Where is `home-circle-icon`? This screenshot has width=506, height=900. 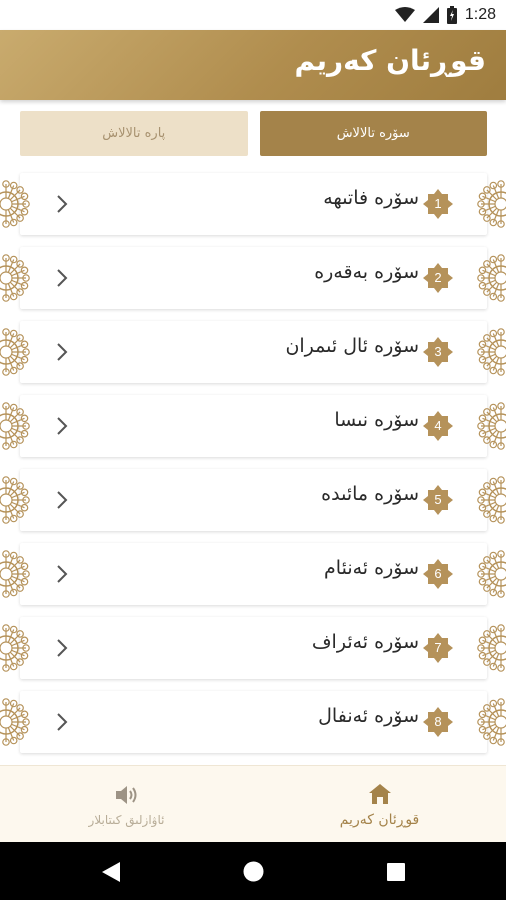
home-circle-icon is located at coordinates (253, 871).